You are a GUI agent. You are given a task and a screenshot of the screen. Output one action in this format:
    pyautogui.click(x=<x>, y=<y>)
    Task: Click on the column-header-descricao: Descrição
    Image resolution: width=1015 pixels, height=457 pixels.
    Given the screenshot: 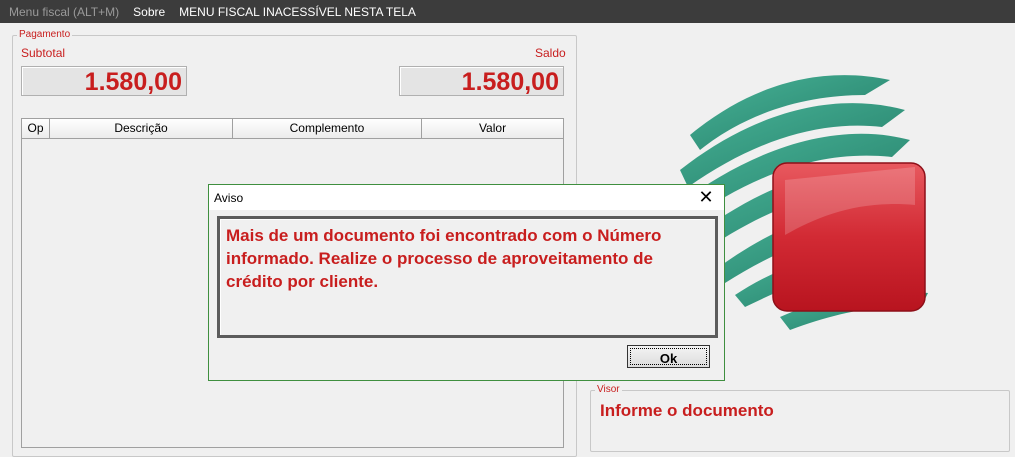 What is the action you would take?
    pyautogui.click(x=141, y=128)
    